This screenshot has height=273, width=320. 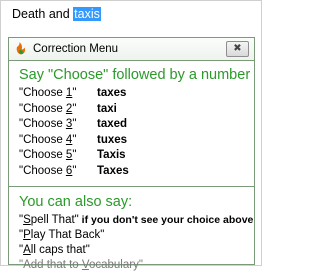 What do you see at coordinates (136, 235) in the screenshot?
I see `play-that-back-command: "Play That Back"` at bounding box center [136, 235].